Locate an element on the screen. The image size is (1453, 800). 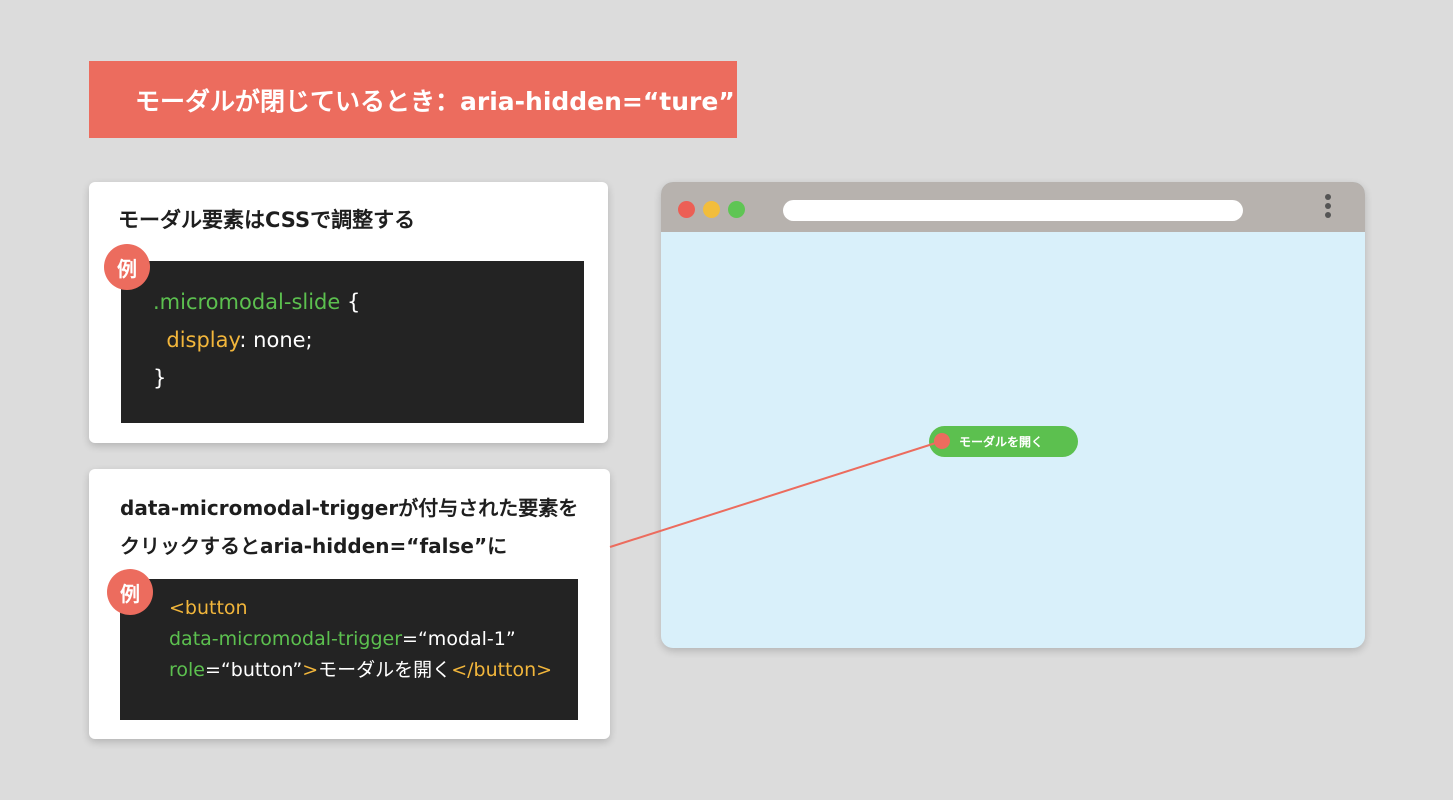
connector-path is located at coordinates (776, 494).